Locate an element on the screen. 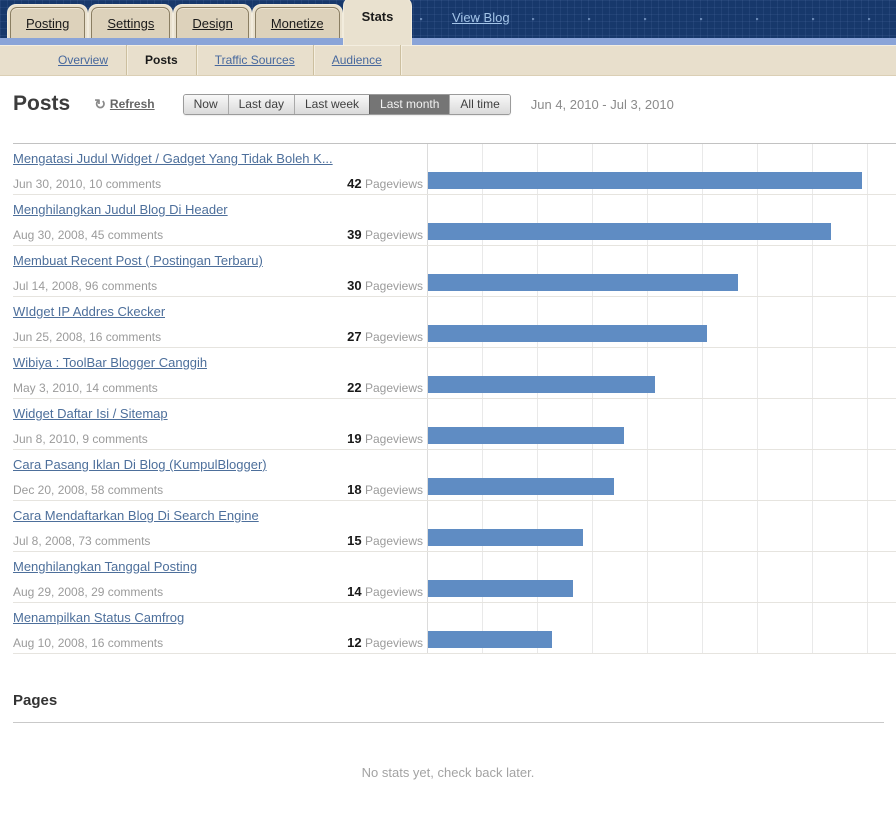 This screenshot has height=821, width=896. post-title-link: WIdget IP Addres Ckecker is located at coordinates (89, 311).